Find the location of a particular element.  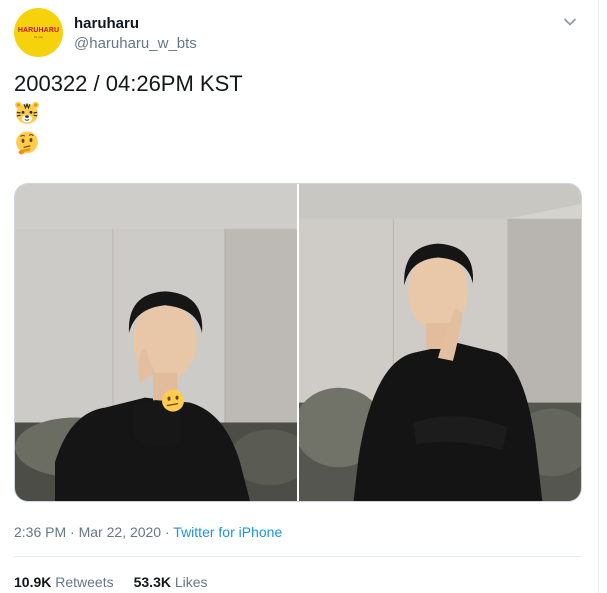

tweet-text-line: 200322 / 04:26PM KST is located at coordinates (128, 83).